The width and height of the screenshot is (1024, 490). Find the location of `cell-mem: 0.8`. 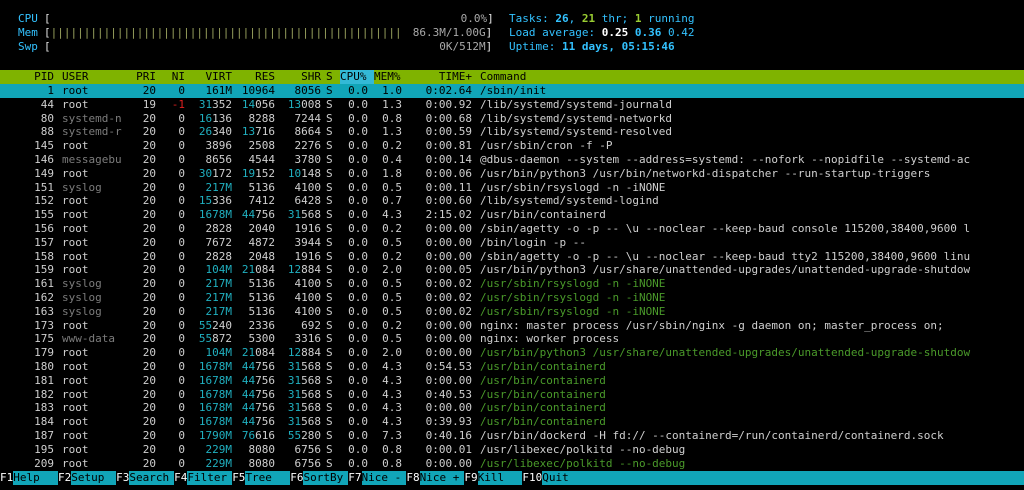

cell-mem: 0.8 is located at coordinates (392, 118).